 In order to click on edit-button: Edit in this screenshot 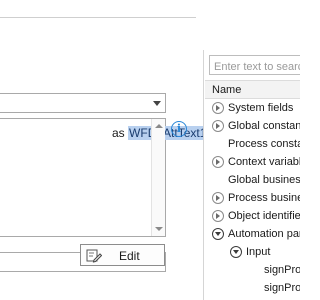, I will do `click(122, 255)`.